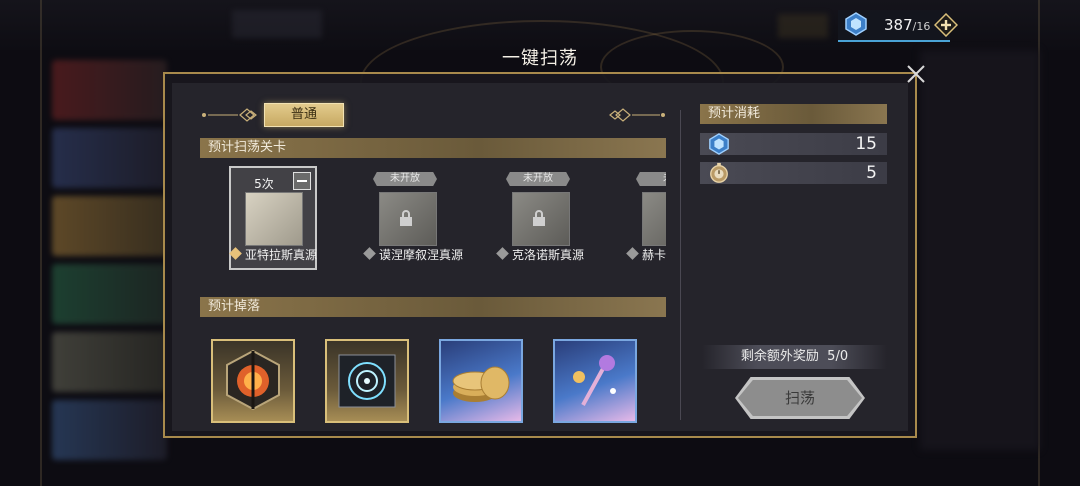 This screenshot has height=486, width=1080. What do you see at coordinates (481, 384) in the screenshot?
I see `gold-coins-icon` at bounding box center [481, 384].